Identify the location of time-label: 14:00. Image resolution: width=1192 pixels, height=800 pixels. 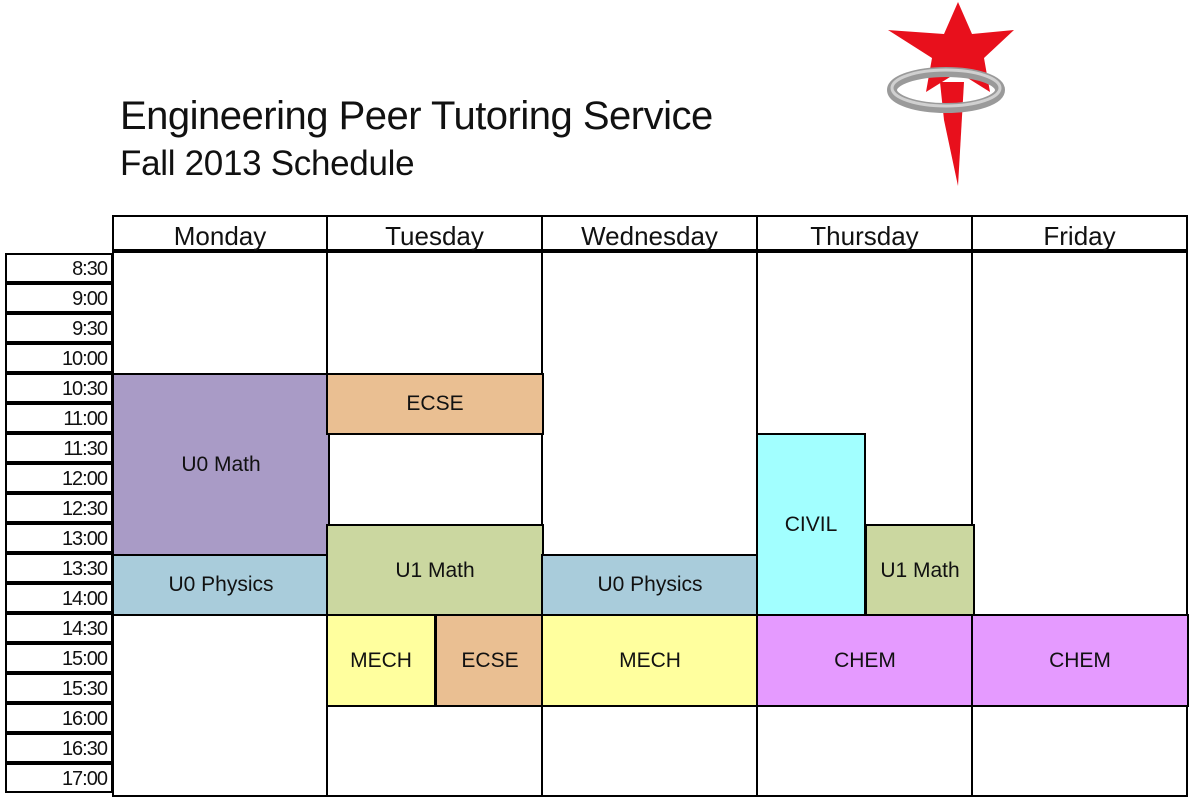
(59, 598).